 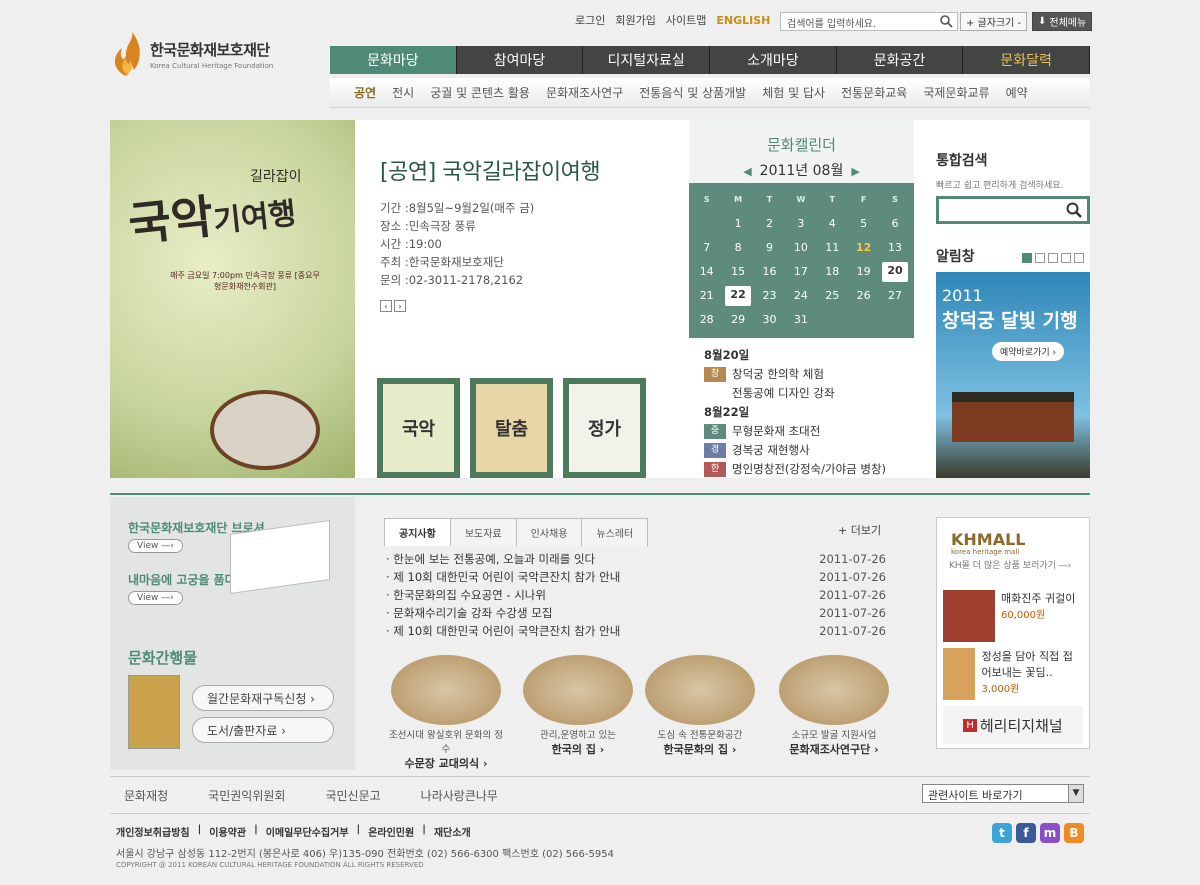 I want to click on subscribe-button: 월간문화재구독신청 ›, so click(x=263, y=698).